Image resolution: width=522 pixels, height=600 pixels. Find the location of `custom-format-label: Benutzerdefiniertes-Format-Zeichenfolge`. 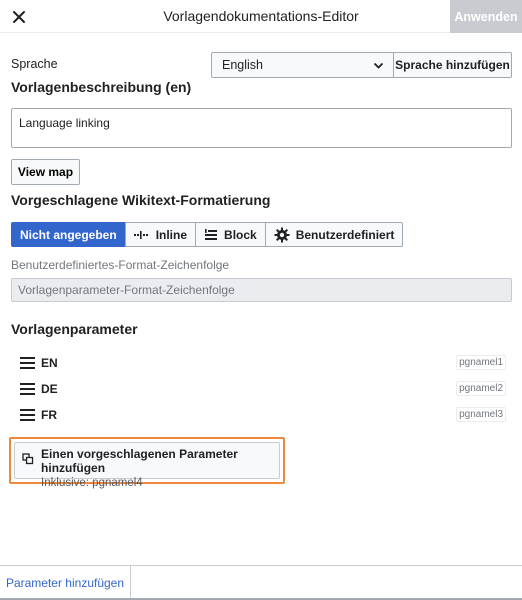

custom-format-label: Benutzerdefiniertes-Format-Zeichenfolge is located at coordinates (120, 265).